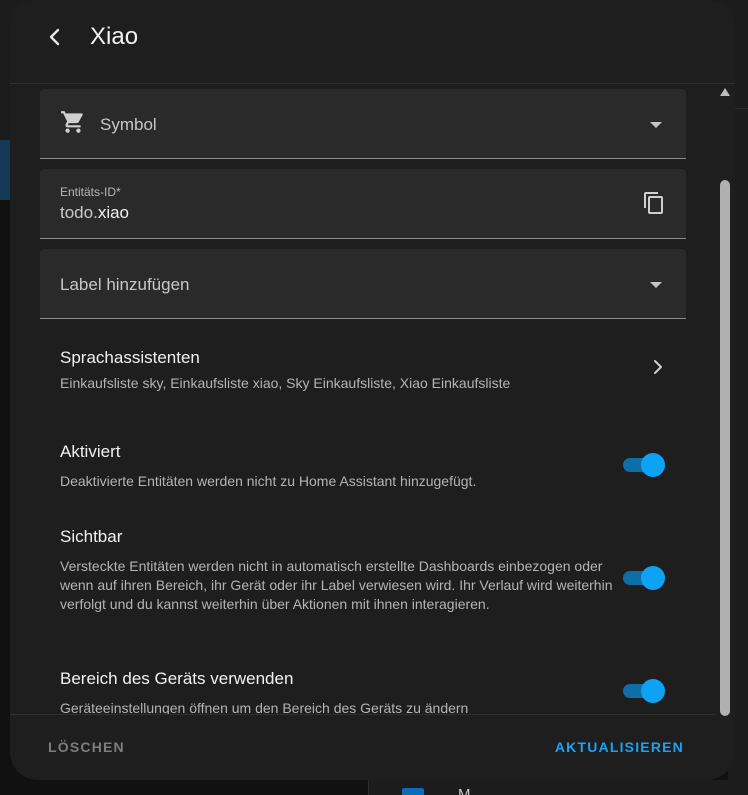 Image resolution: width=748 pixels, height=795 pixels. I want to click on voice-assistants-title: Sprachassistenten, so click(130, 357).